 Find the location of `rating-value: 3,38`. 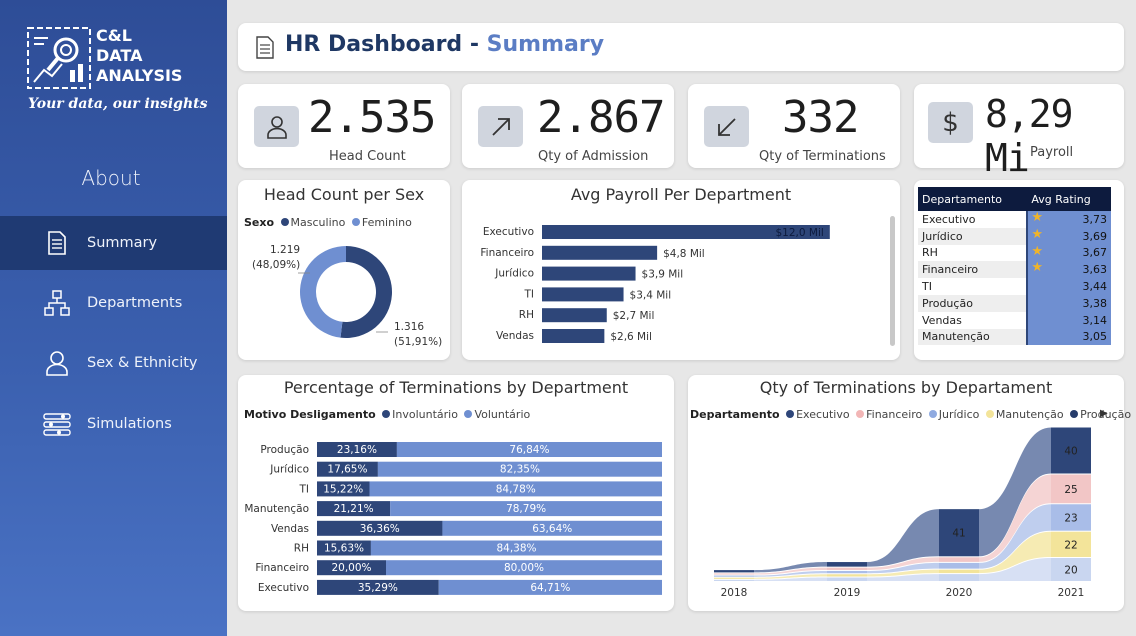

rating-value: 3,38 is located at coordinates (1095, 303).